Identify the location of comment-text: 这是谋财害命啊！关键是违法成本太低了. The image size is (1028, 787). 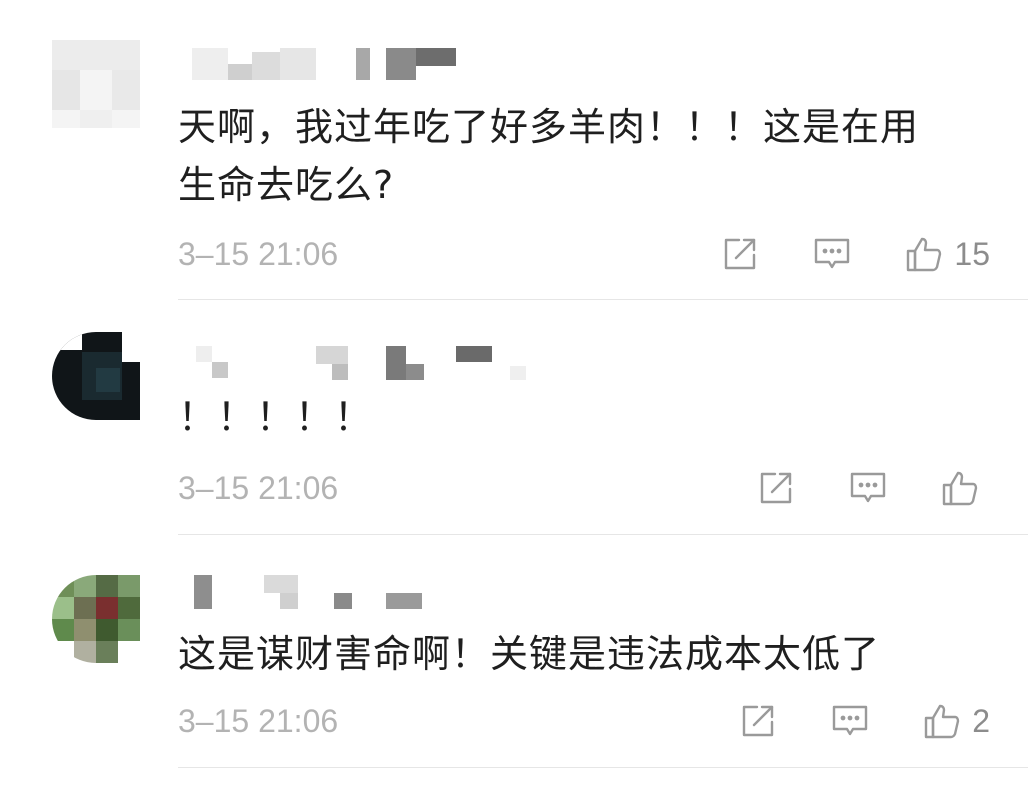
(588, 654).